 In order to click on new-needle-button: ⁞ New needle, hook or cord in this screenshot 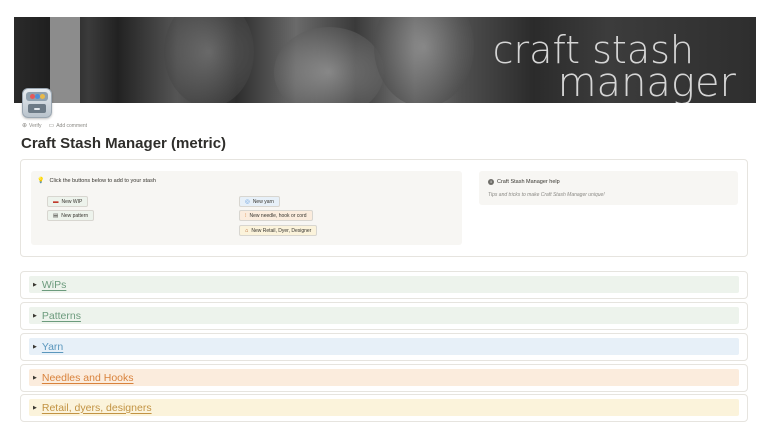, I will do `click(276, 215)`.